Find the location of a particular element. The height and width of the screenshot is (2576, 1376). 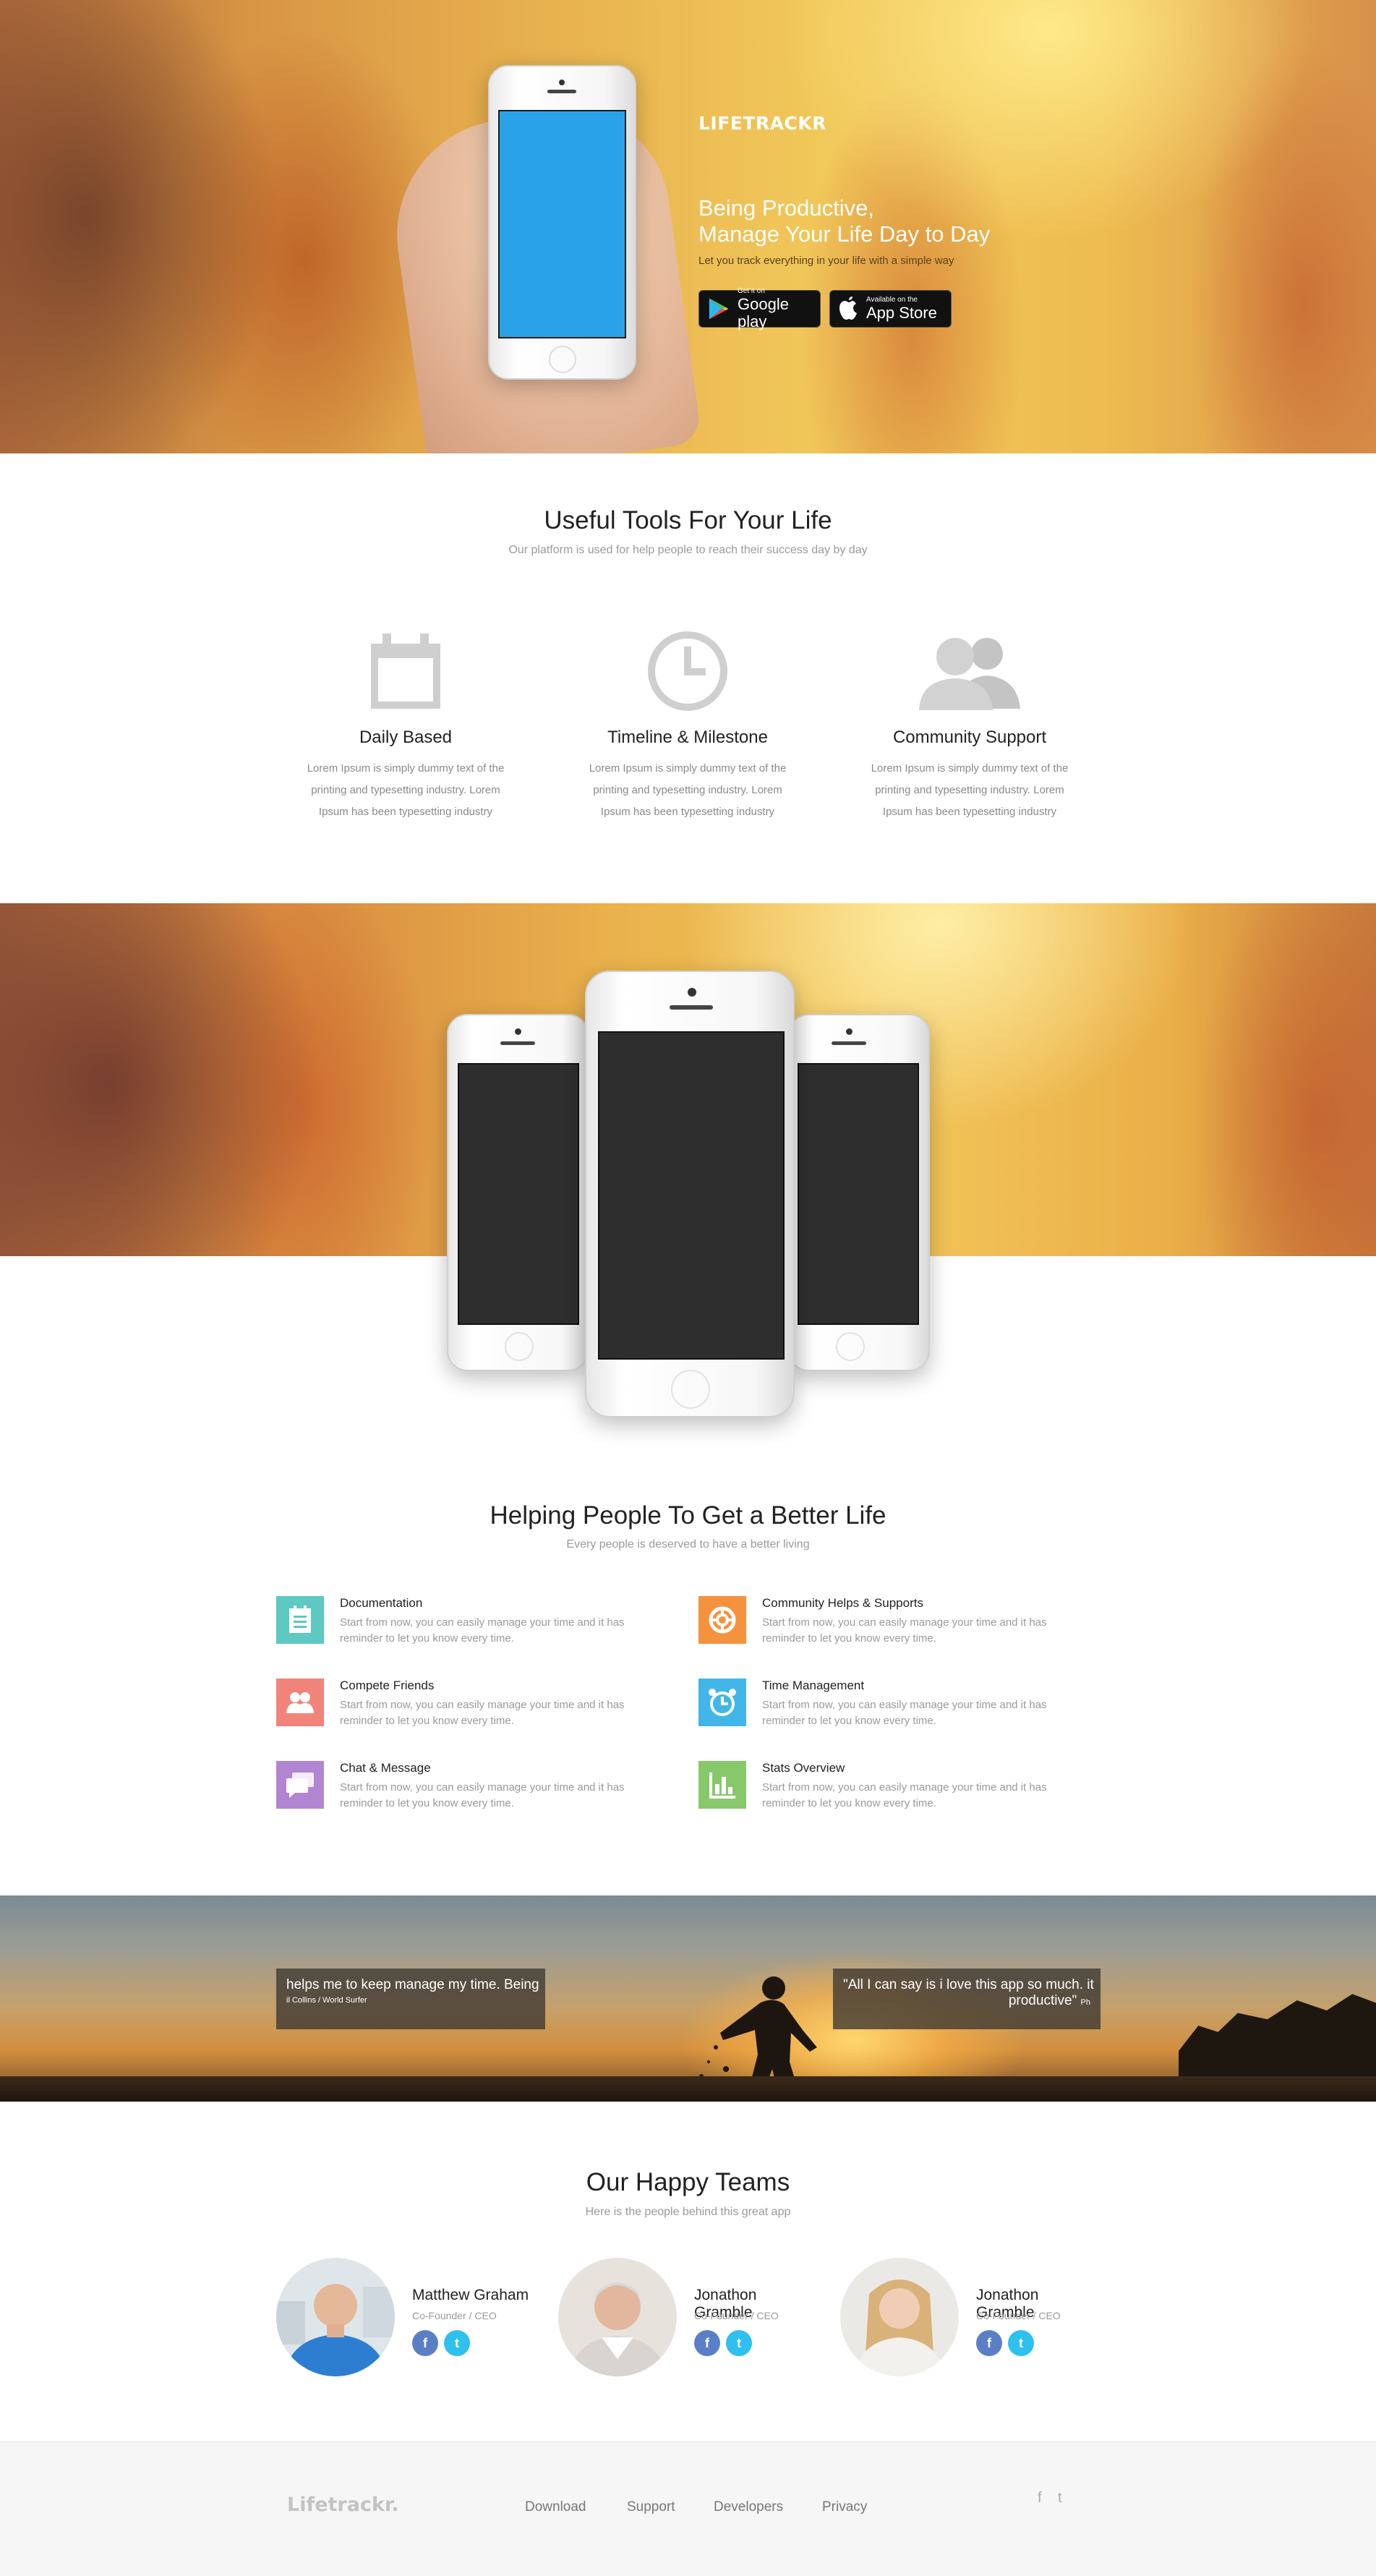

left-phone is located at coordinates (518, 1192).